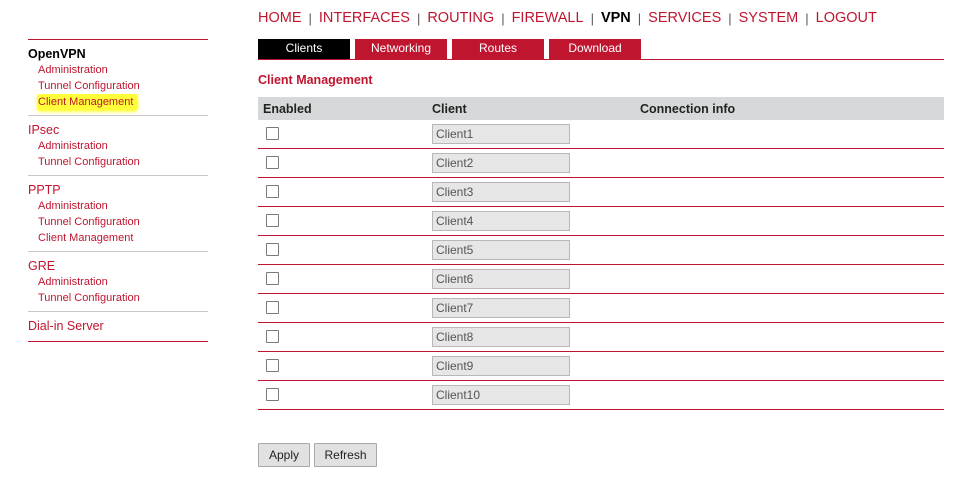 This screenshot has width=972, height=478. I want to click on tab-networking: Networking, so click(401, 49).